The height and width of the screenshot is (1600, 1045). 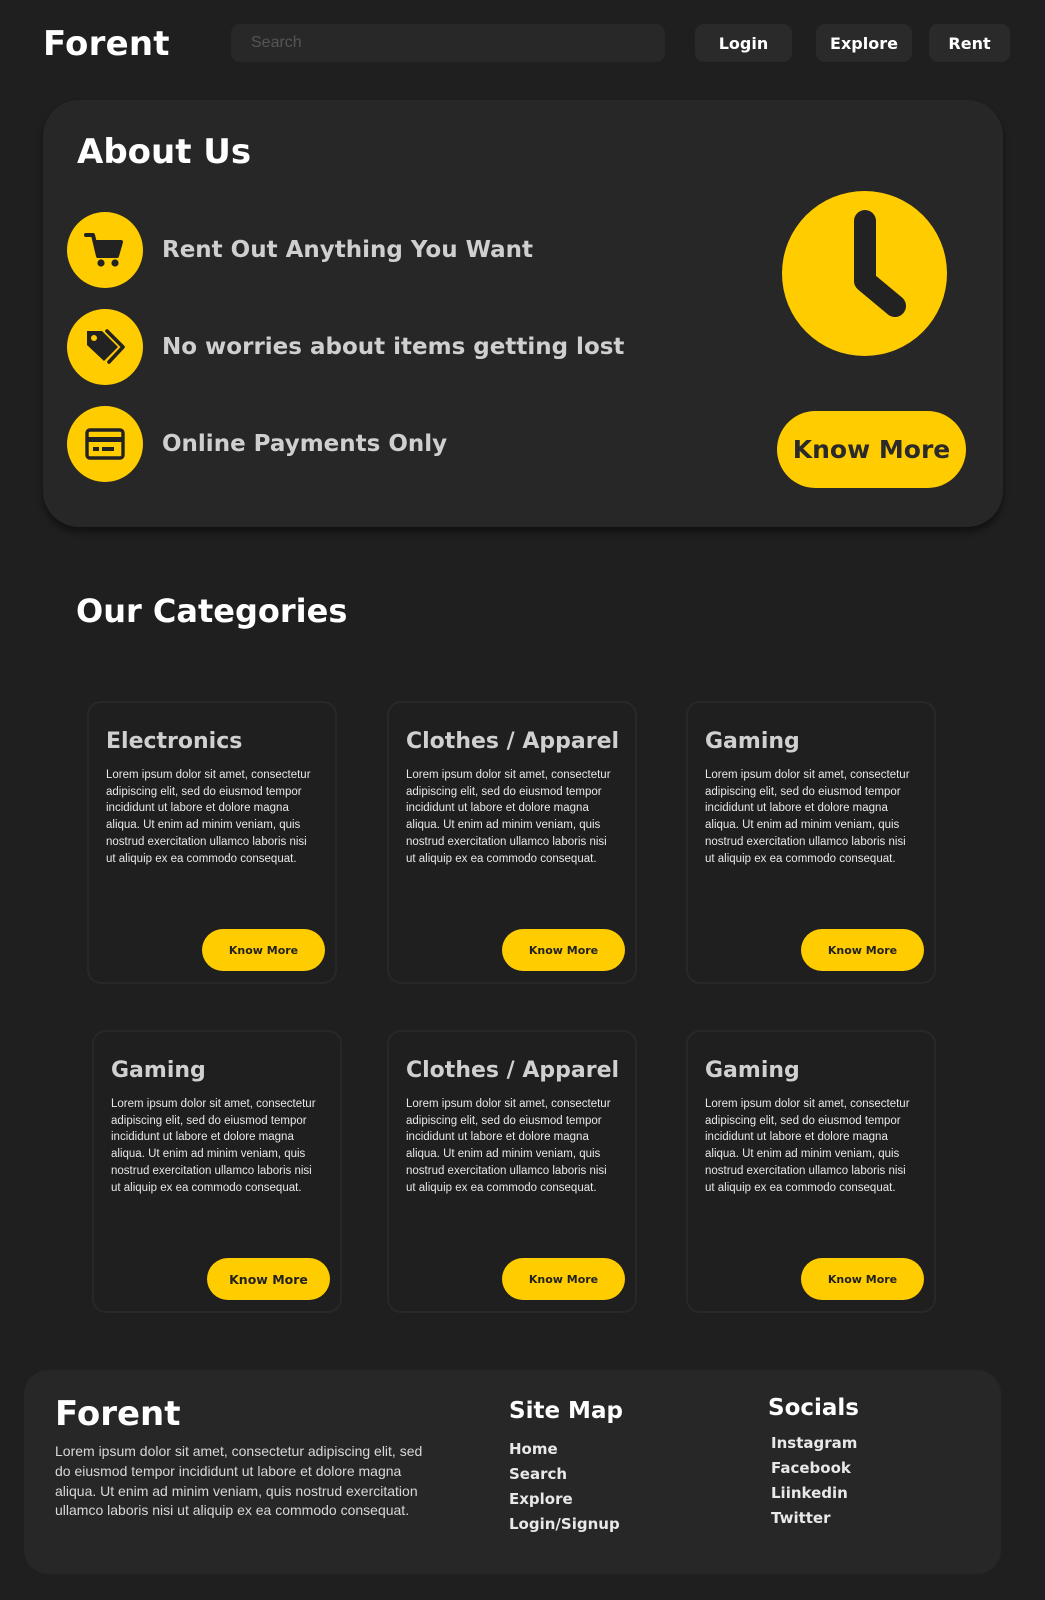 What do you see at coordinates (118, 1414) in the screenshot?
I see `footer-logo: Forent` at bounding box center [118, 1414].